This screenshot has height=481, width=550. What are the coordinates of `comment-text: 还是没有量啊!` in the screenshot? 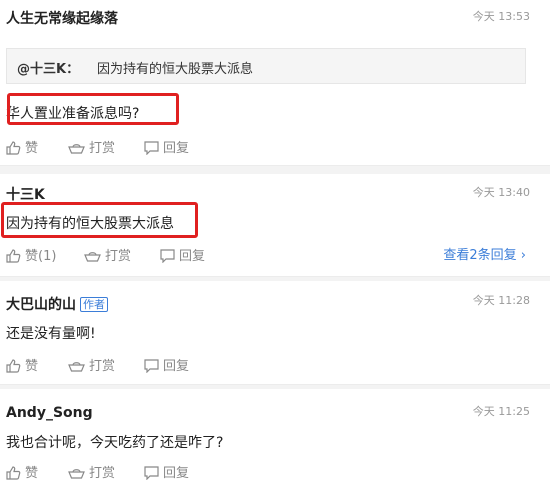 It's located at (51, 334).